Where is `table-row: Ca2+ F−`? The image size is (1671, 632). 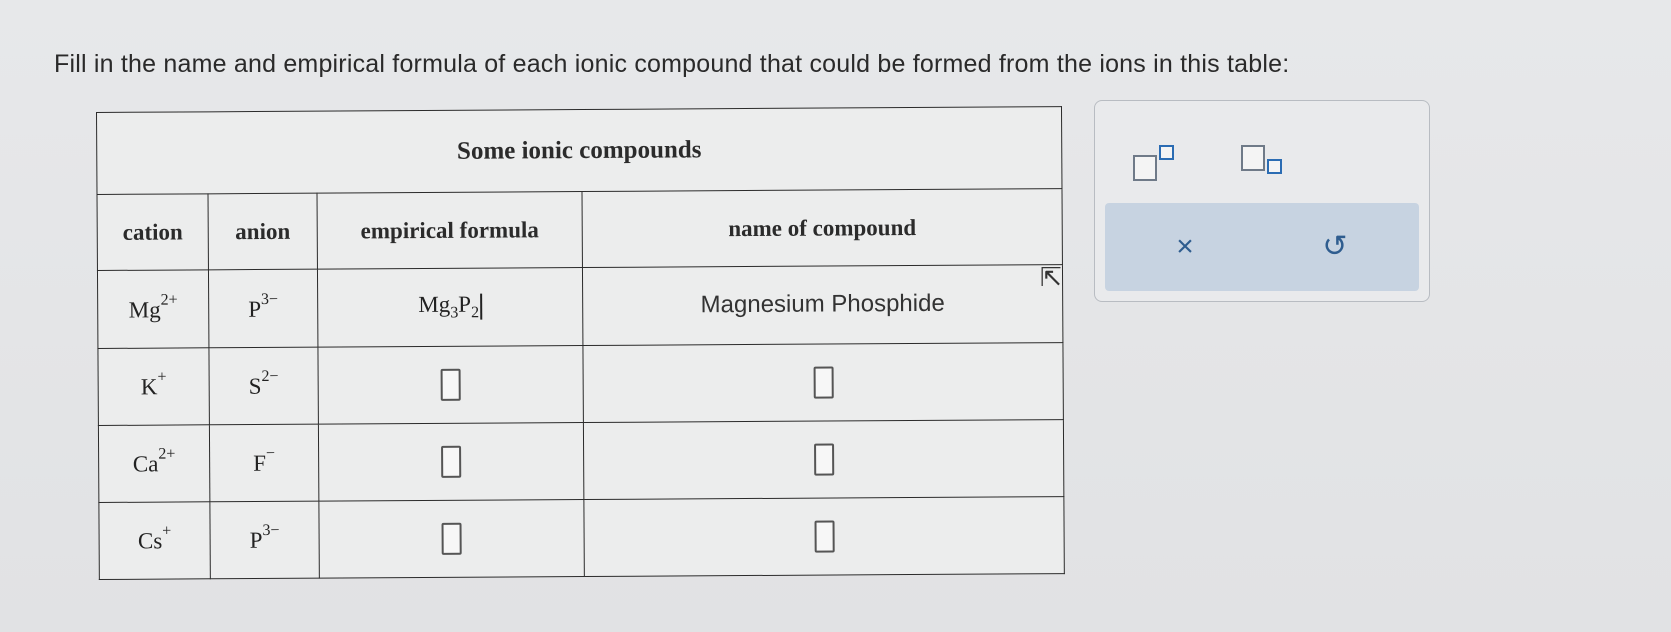 table-row: Ca2+ F− is located at coordinates (581, 461).